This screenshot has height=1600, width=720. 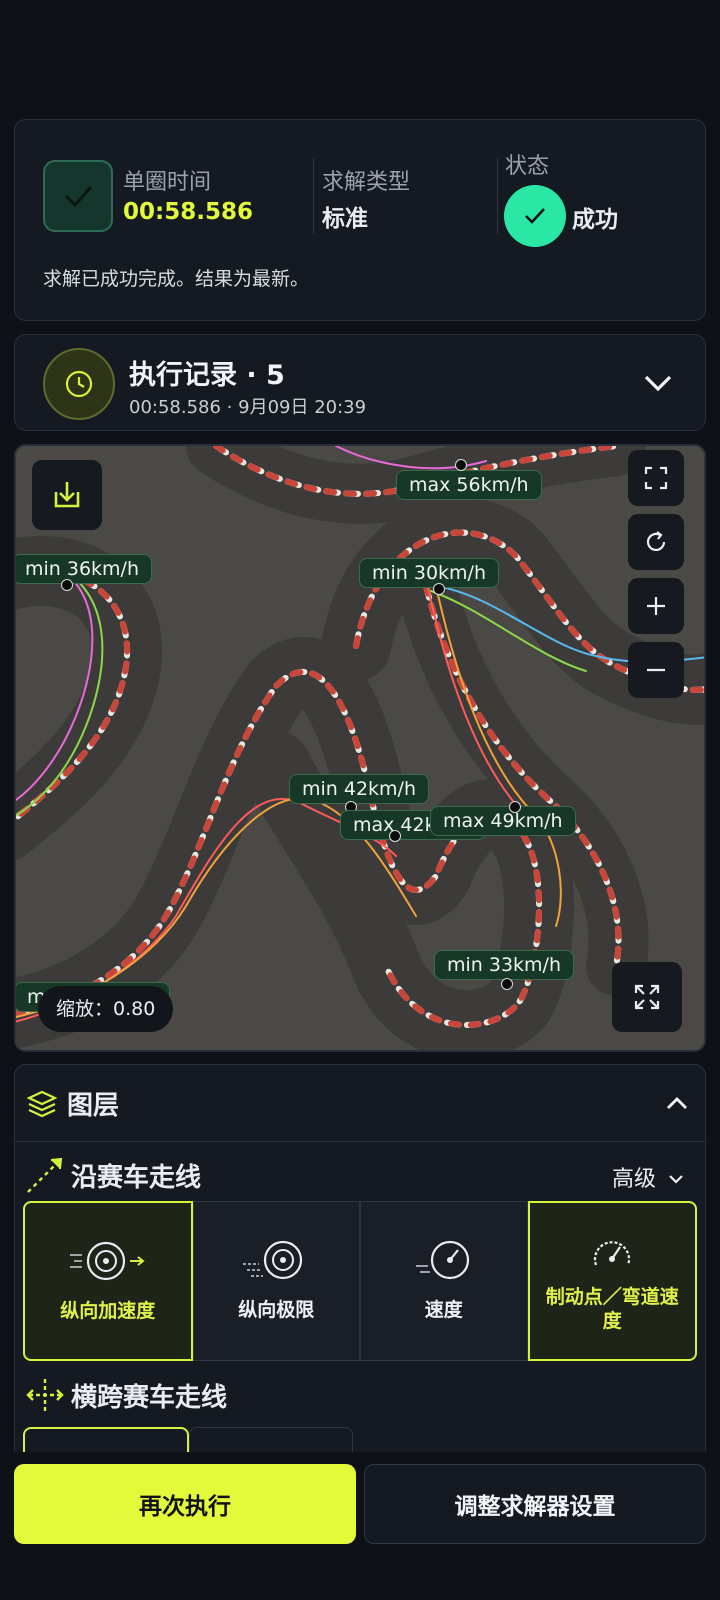 I want to click on fullscreen-icon, so click(x=656, y=478).